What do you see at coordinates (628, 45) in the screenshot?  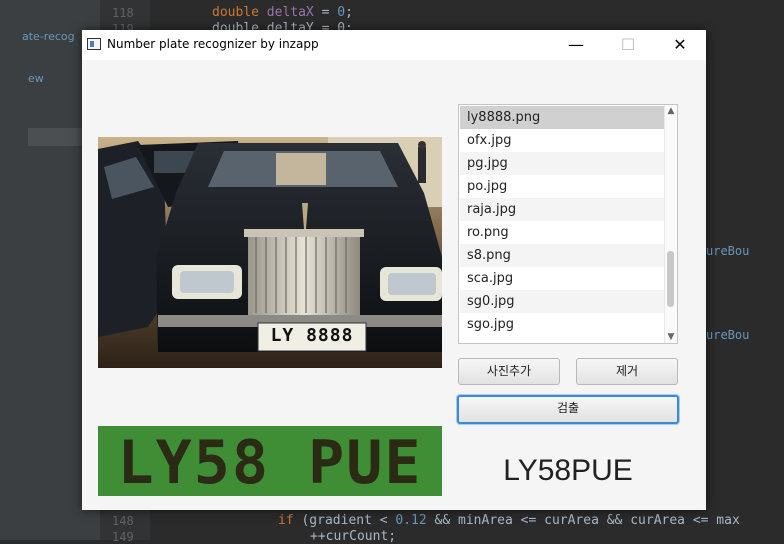 I see `maximize-button: ☐` at bounding box center [628, 45].